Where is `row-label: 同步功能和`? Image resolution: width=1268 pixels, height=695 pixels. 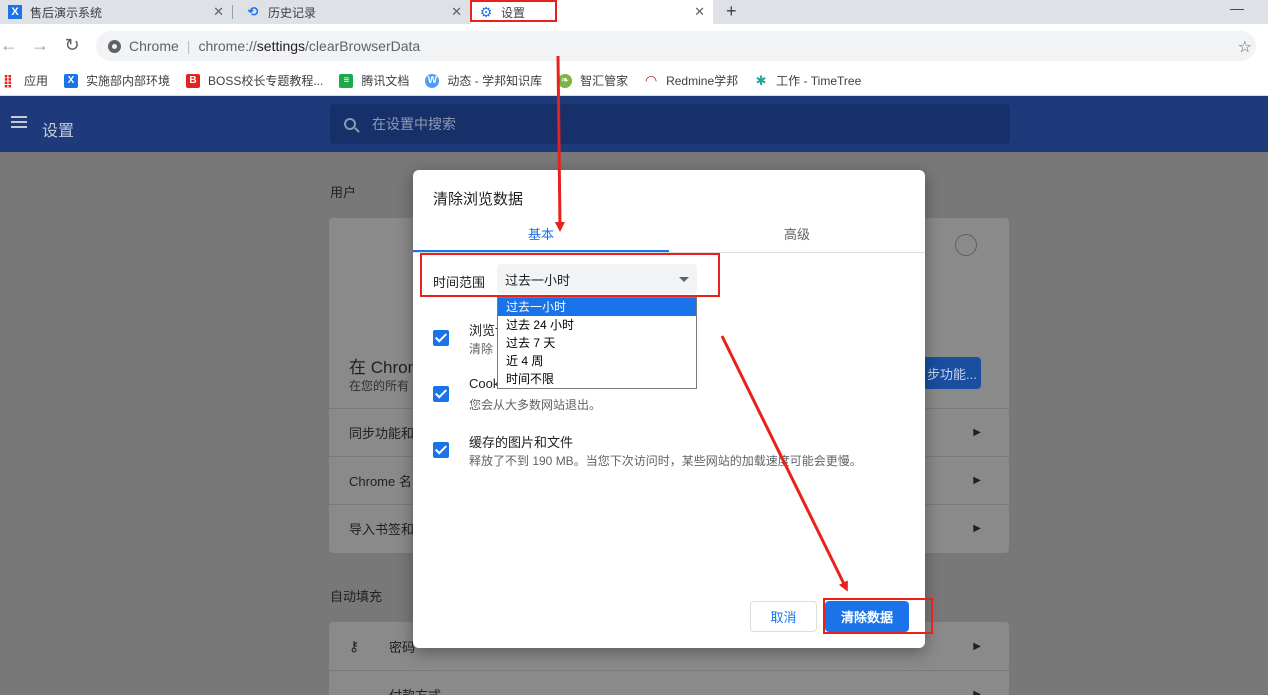
row-label: 同步功能和 is located at coordinates (382, 433).